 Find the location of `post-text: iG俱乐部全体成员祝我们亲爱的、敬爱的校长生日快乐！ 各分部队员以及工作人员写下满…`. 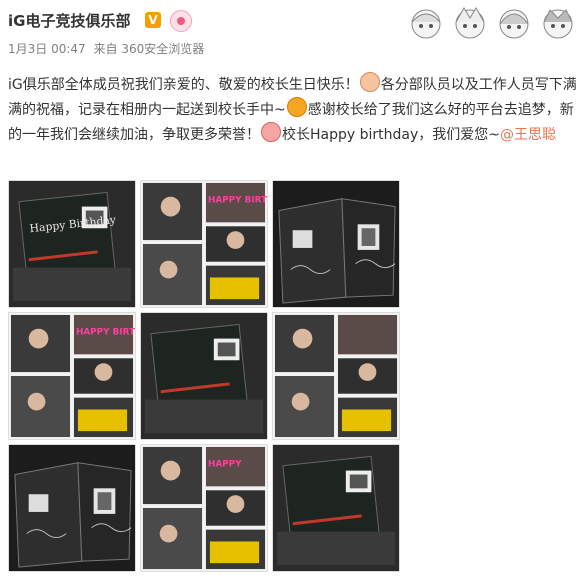

post-text: iG俱乐部全体成员祝我们亲爱的、敬爱的校长生日快乐！ 各分部队员以及工作人员写下满… is located at coordinates (294, 109).